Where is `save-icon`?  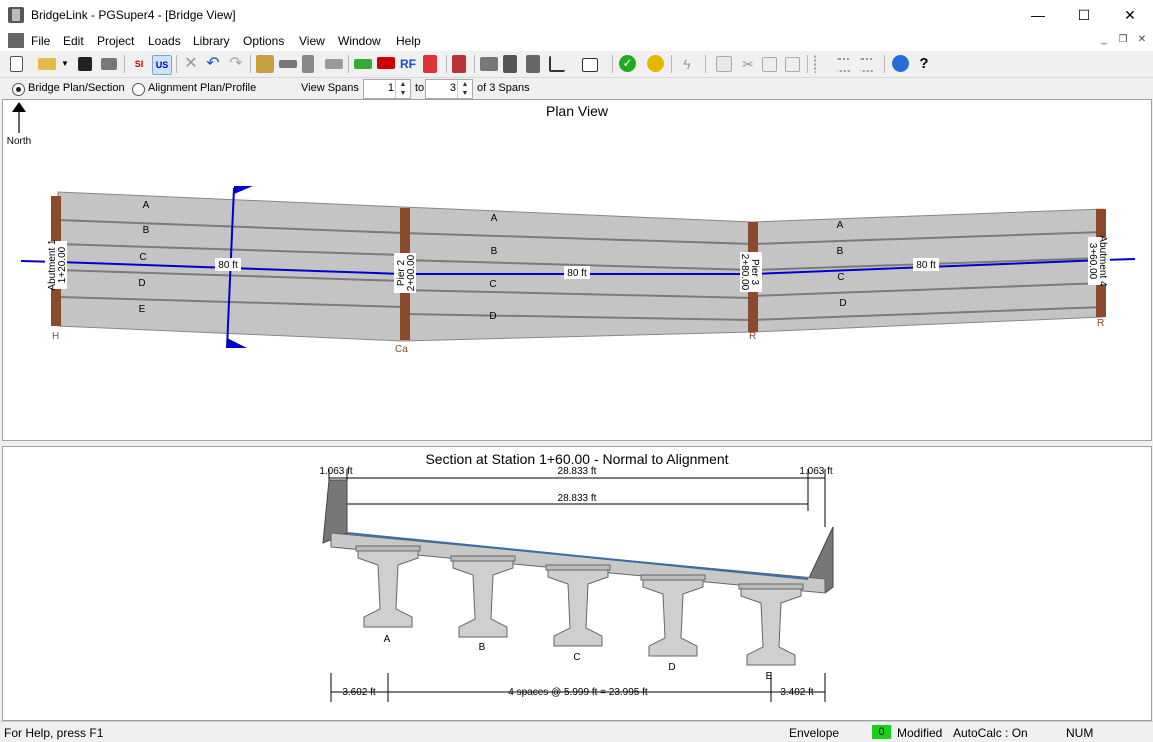 save-icon is located at coordinates (85, 64).